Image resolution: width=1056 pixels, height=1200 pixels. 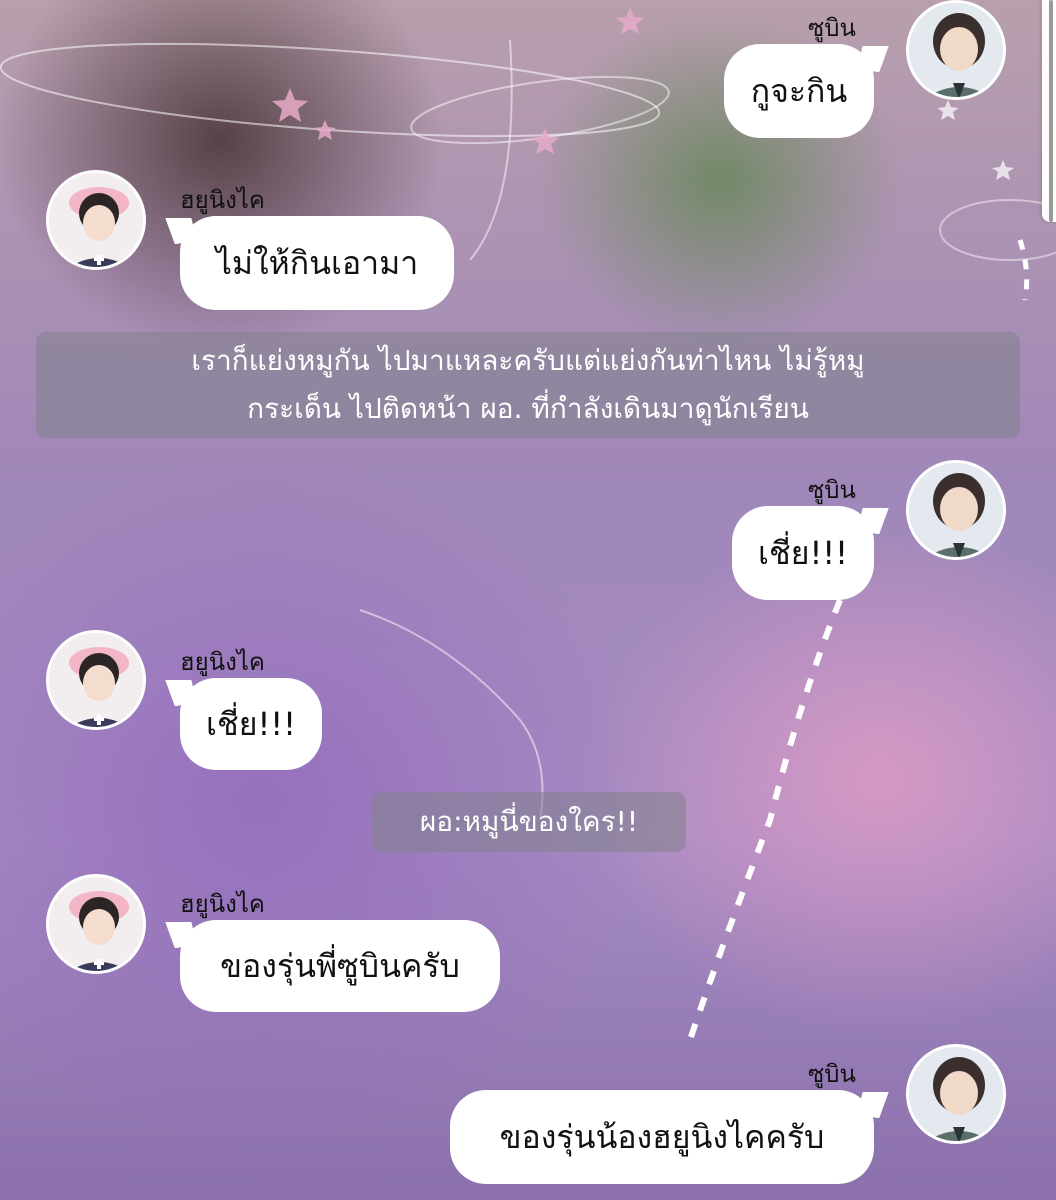 I want to click on message-bubble: ไม่ให้กินเอามา, so click(x=317, y=263).